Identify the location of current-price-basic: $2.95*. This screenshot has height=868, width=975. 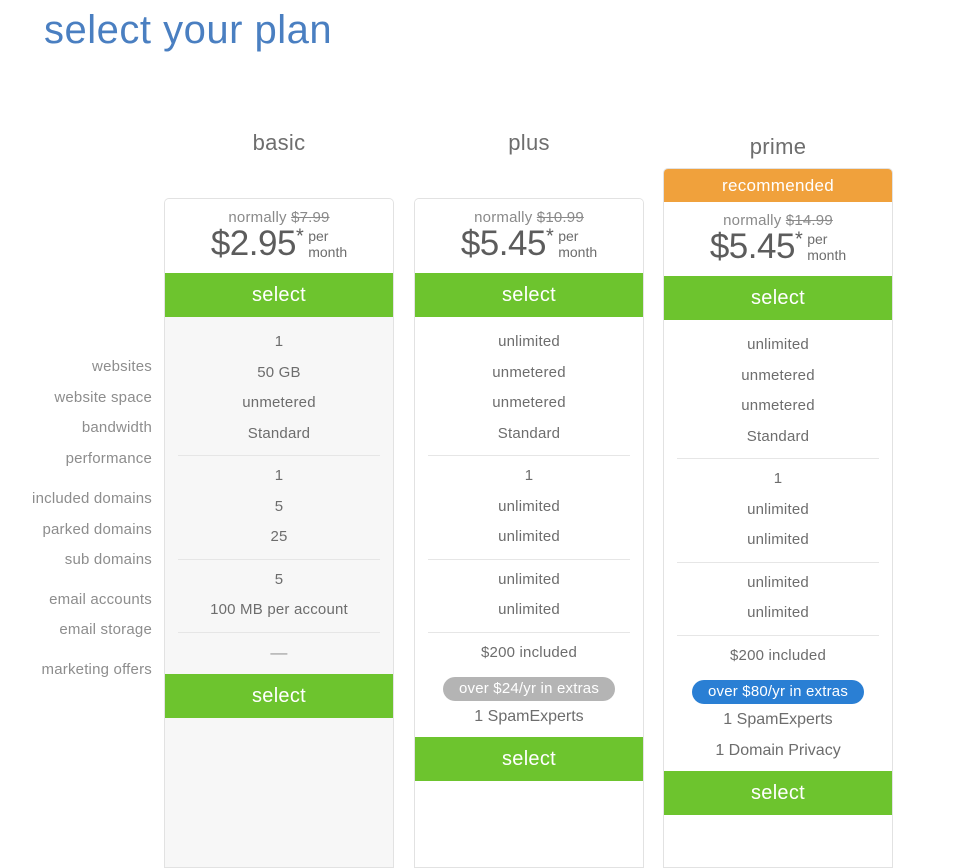
(257, 243).